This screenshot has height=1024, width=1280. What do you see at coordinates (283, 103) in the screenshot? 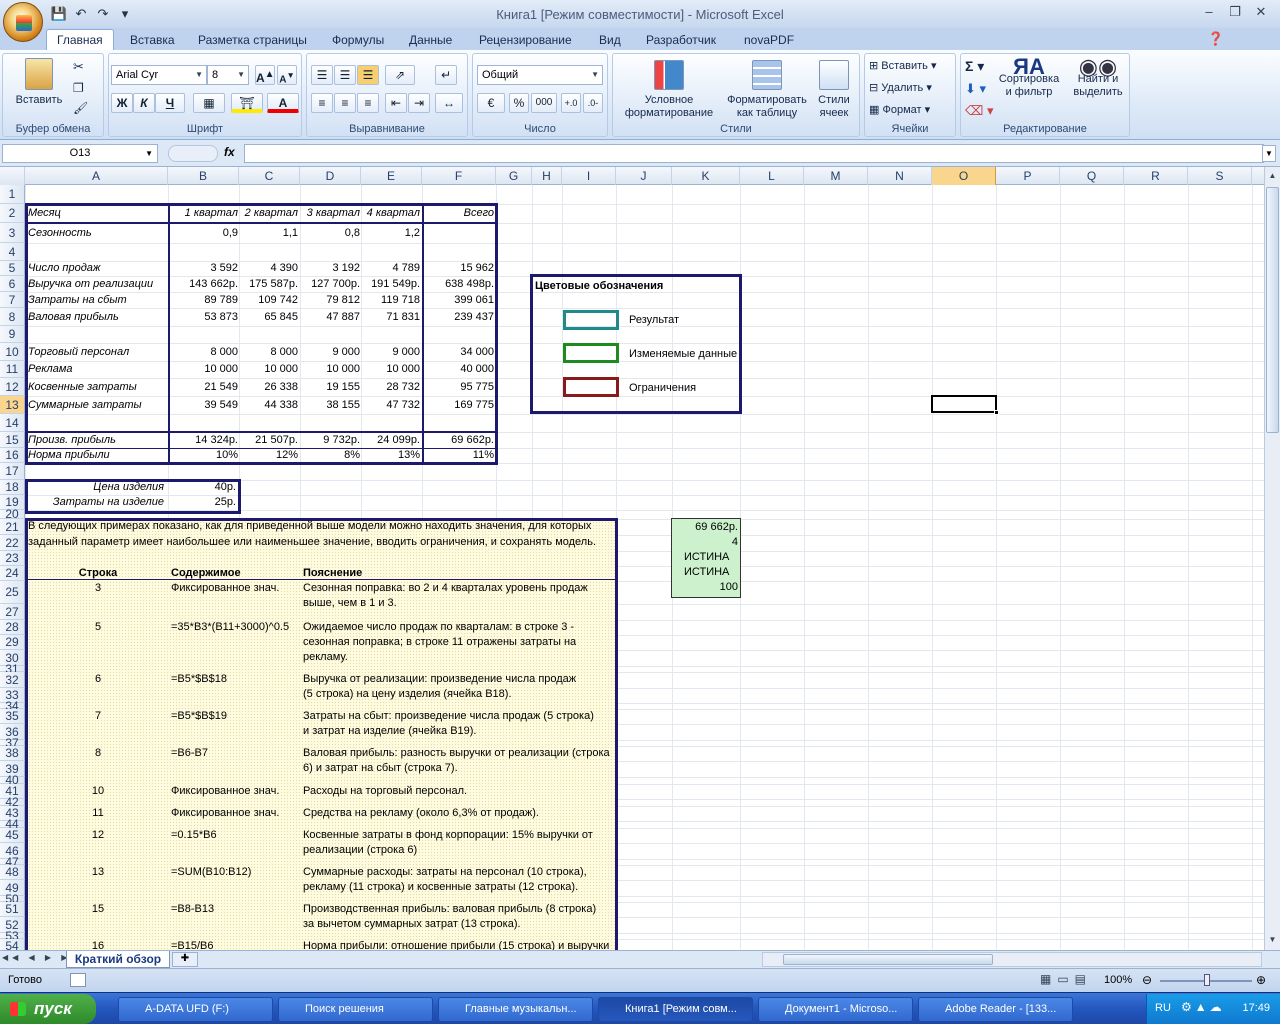
I see `font-color-button: A` at bounding box center [283, 103].